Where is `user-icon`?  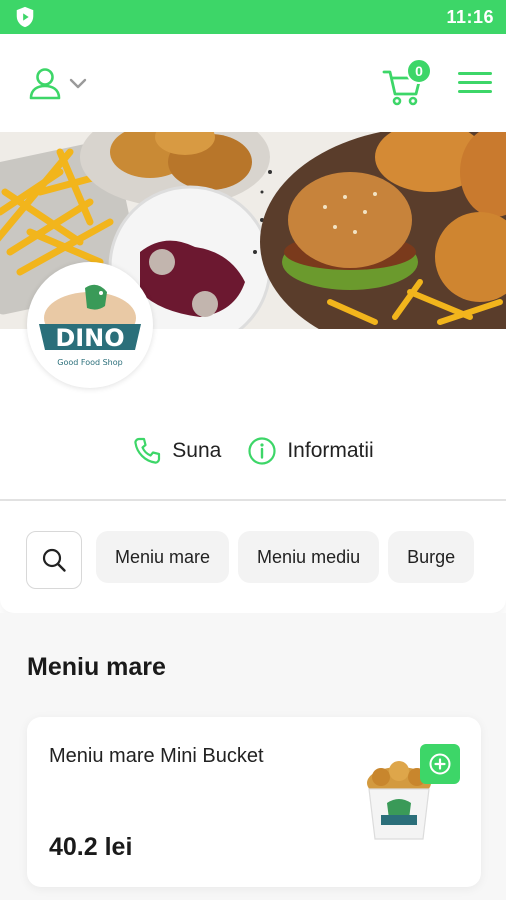
user-icon is located at coordinates (45, 84).